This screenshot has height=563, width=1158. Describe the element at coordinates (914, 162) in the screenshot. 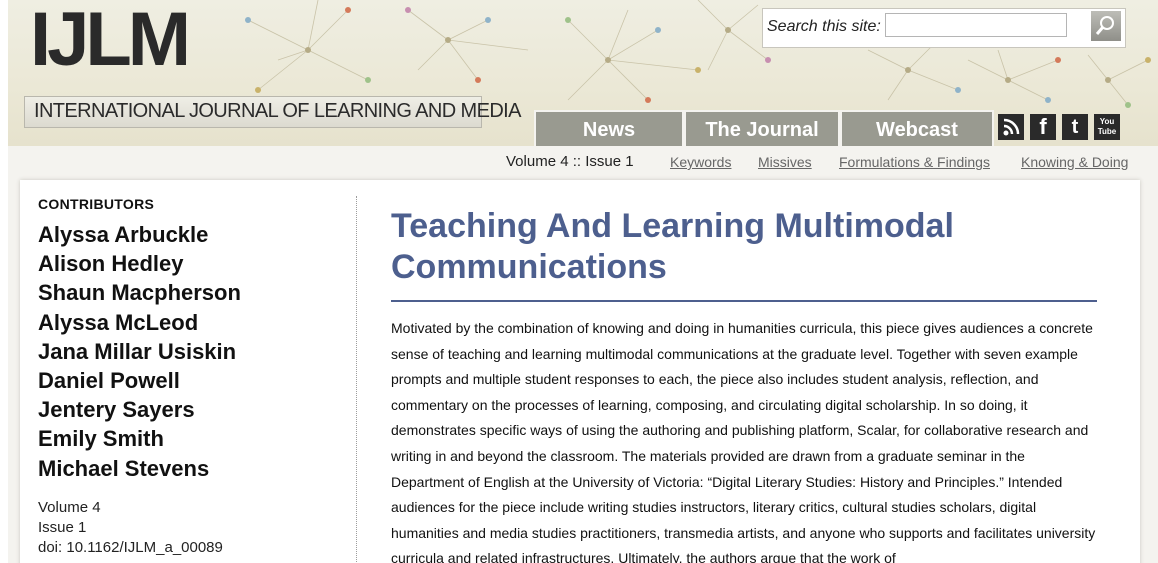

I see `subnav-link-formulations-findings: Formulations & Findings` at that location.